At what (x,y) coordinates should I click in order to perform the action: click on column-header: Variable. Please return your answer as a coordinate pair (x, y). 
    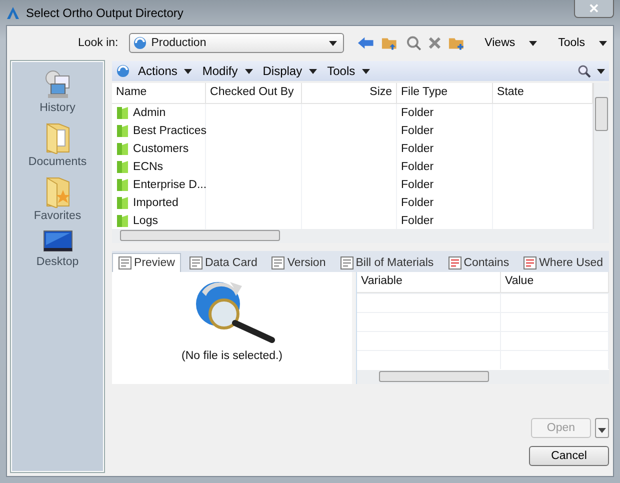
    Looking at the image, I should click on (429, 282).